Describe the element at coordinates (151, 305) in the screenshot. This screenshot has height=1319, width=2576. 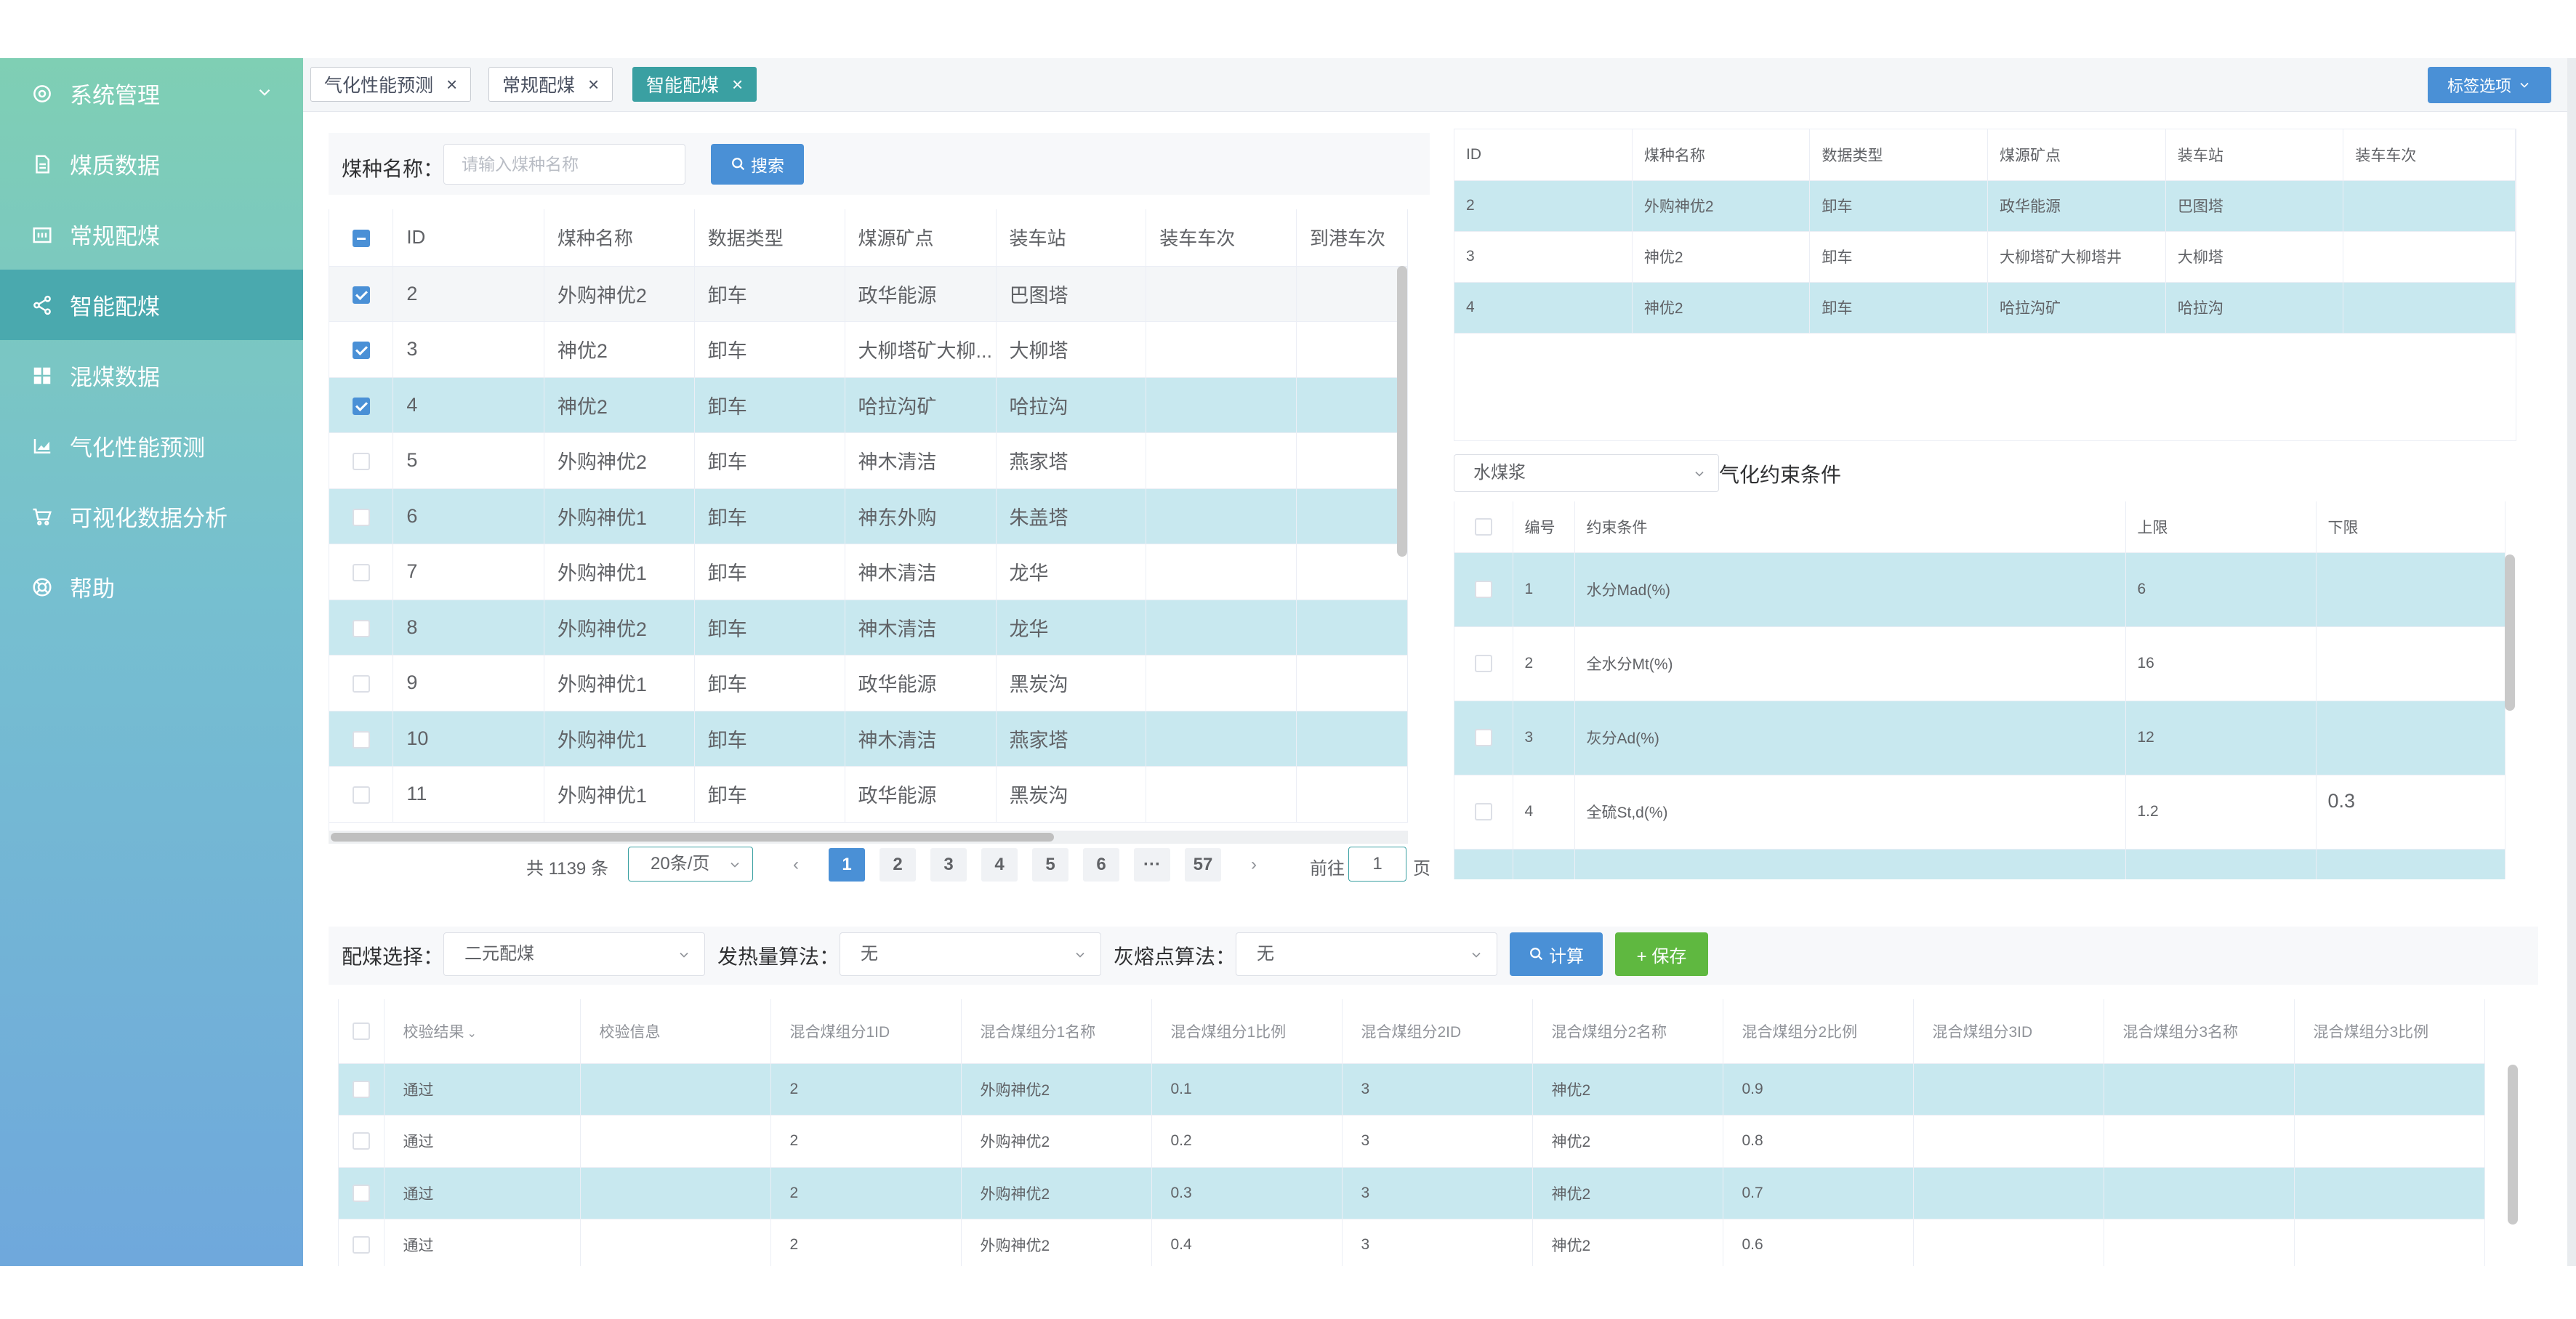
I see `sidebar-item-smart-blend: 智能配煤` at that location.